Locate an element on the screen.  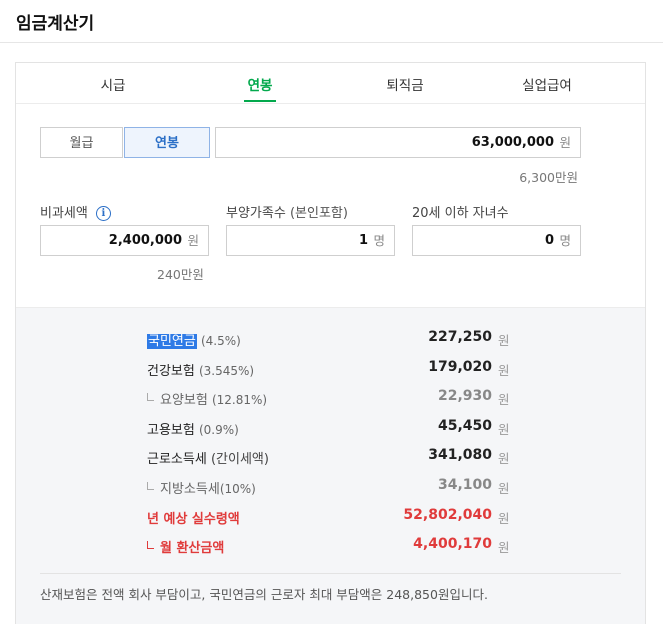
result-row-health-insurance: 건강보험 (3.545%) 179,020 원 is located at coordinates (330, 369).